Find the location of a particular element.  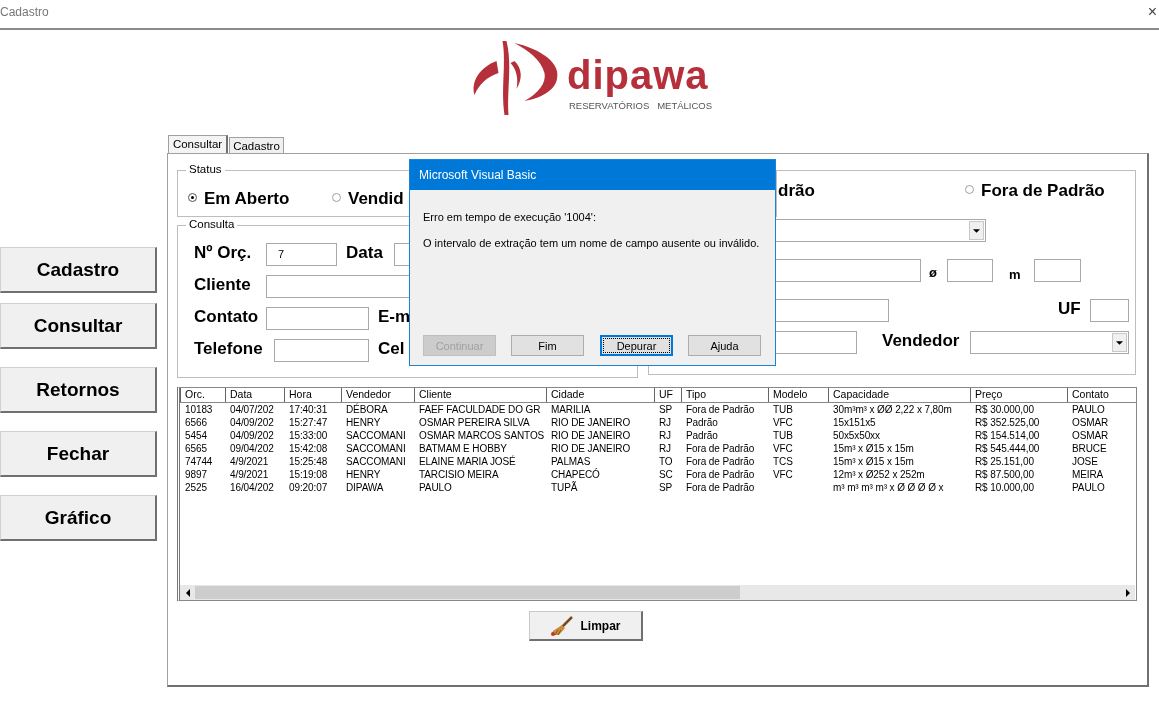

column-header: Cliente is located at coordinates (480, 395).